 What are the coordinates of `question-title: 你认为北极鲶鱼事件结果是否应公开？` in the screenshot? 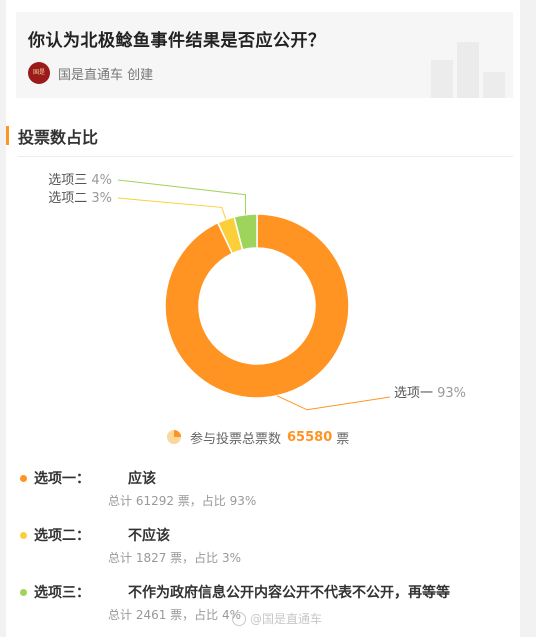 It's located at (177, 41).